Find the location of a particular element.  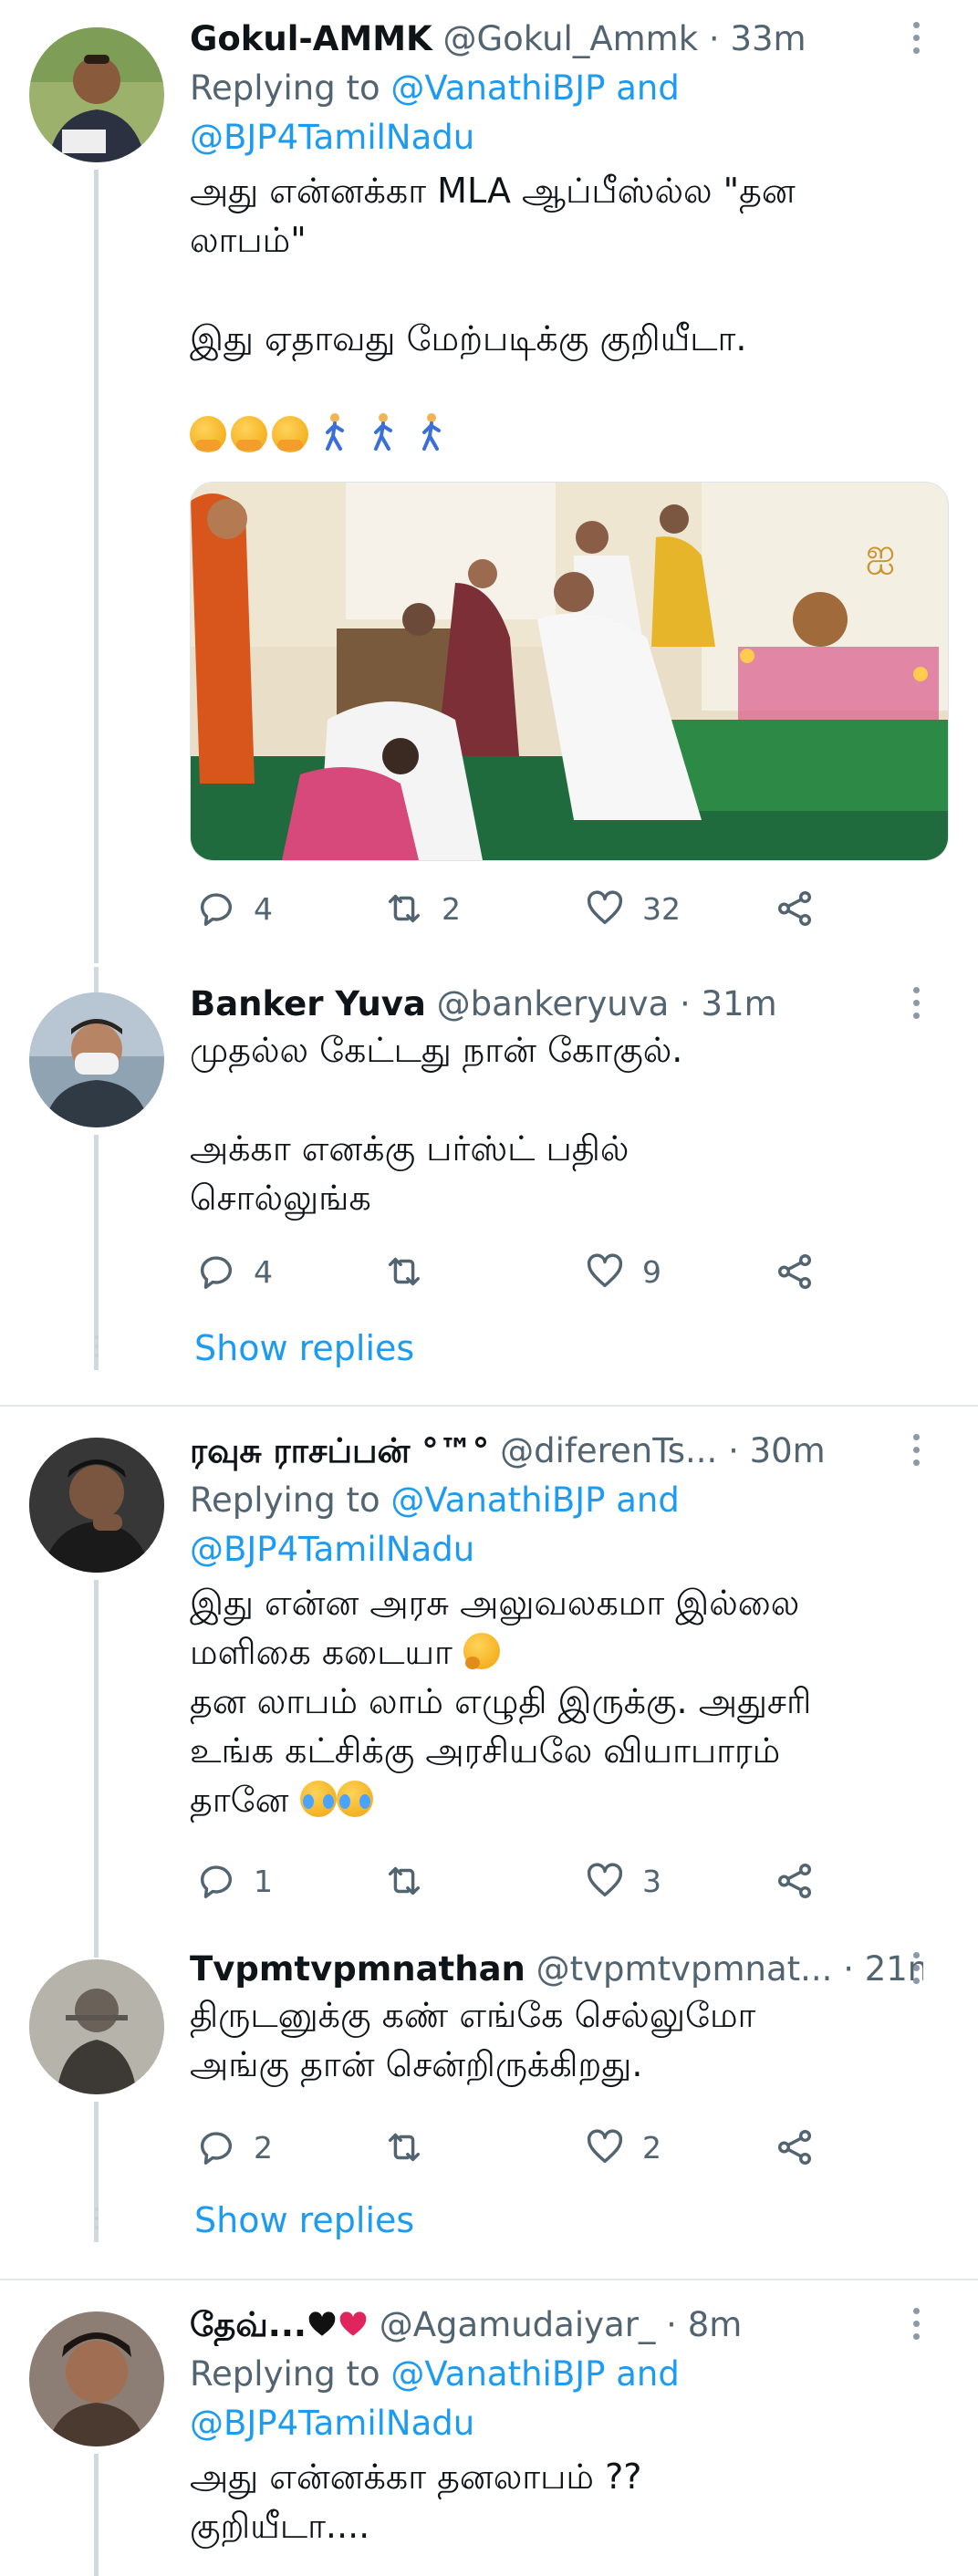

like-count: 32 is located at coordinates (661, 909).